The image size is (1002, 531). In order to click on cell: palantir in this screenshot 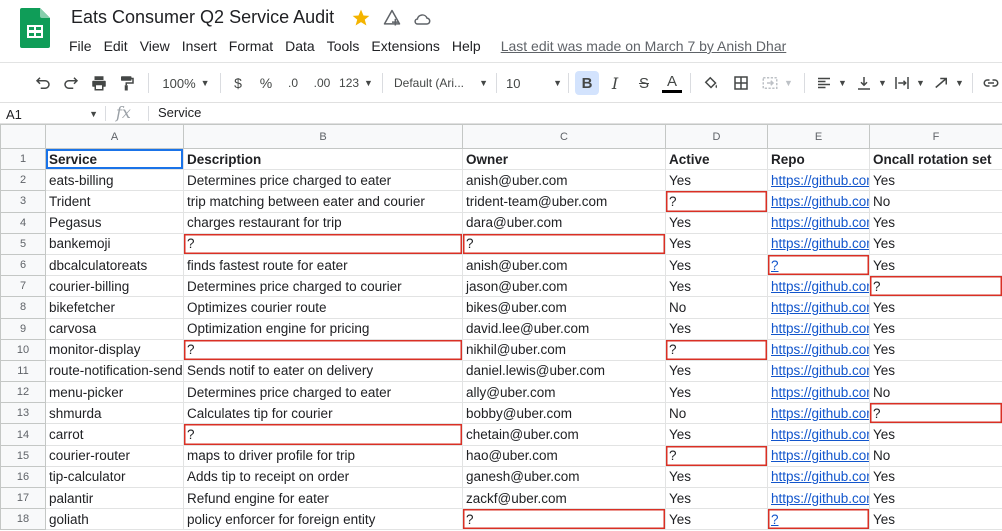, I will do `click(114, 498)`.